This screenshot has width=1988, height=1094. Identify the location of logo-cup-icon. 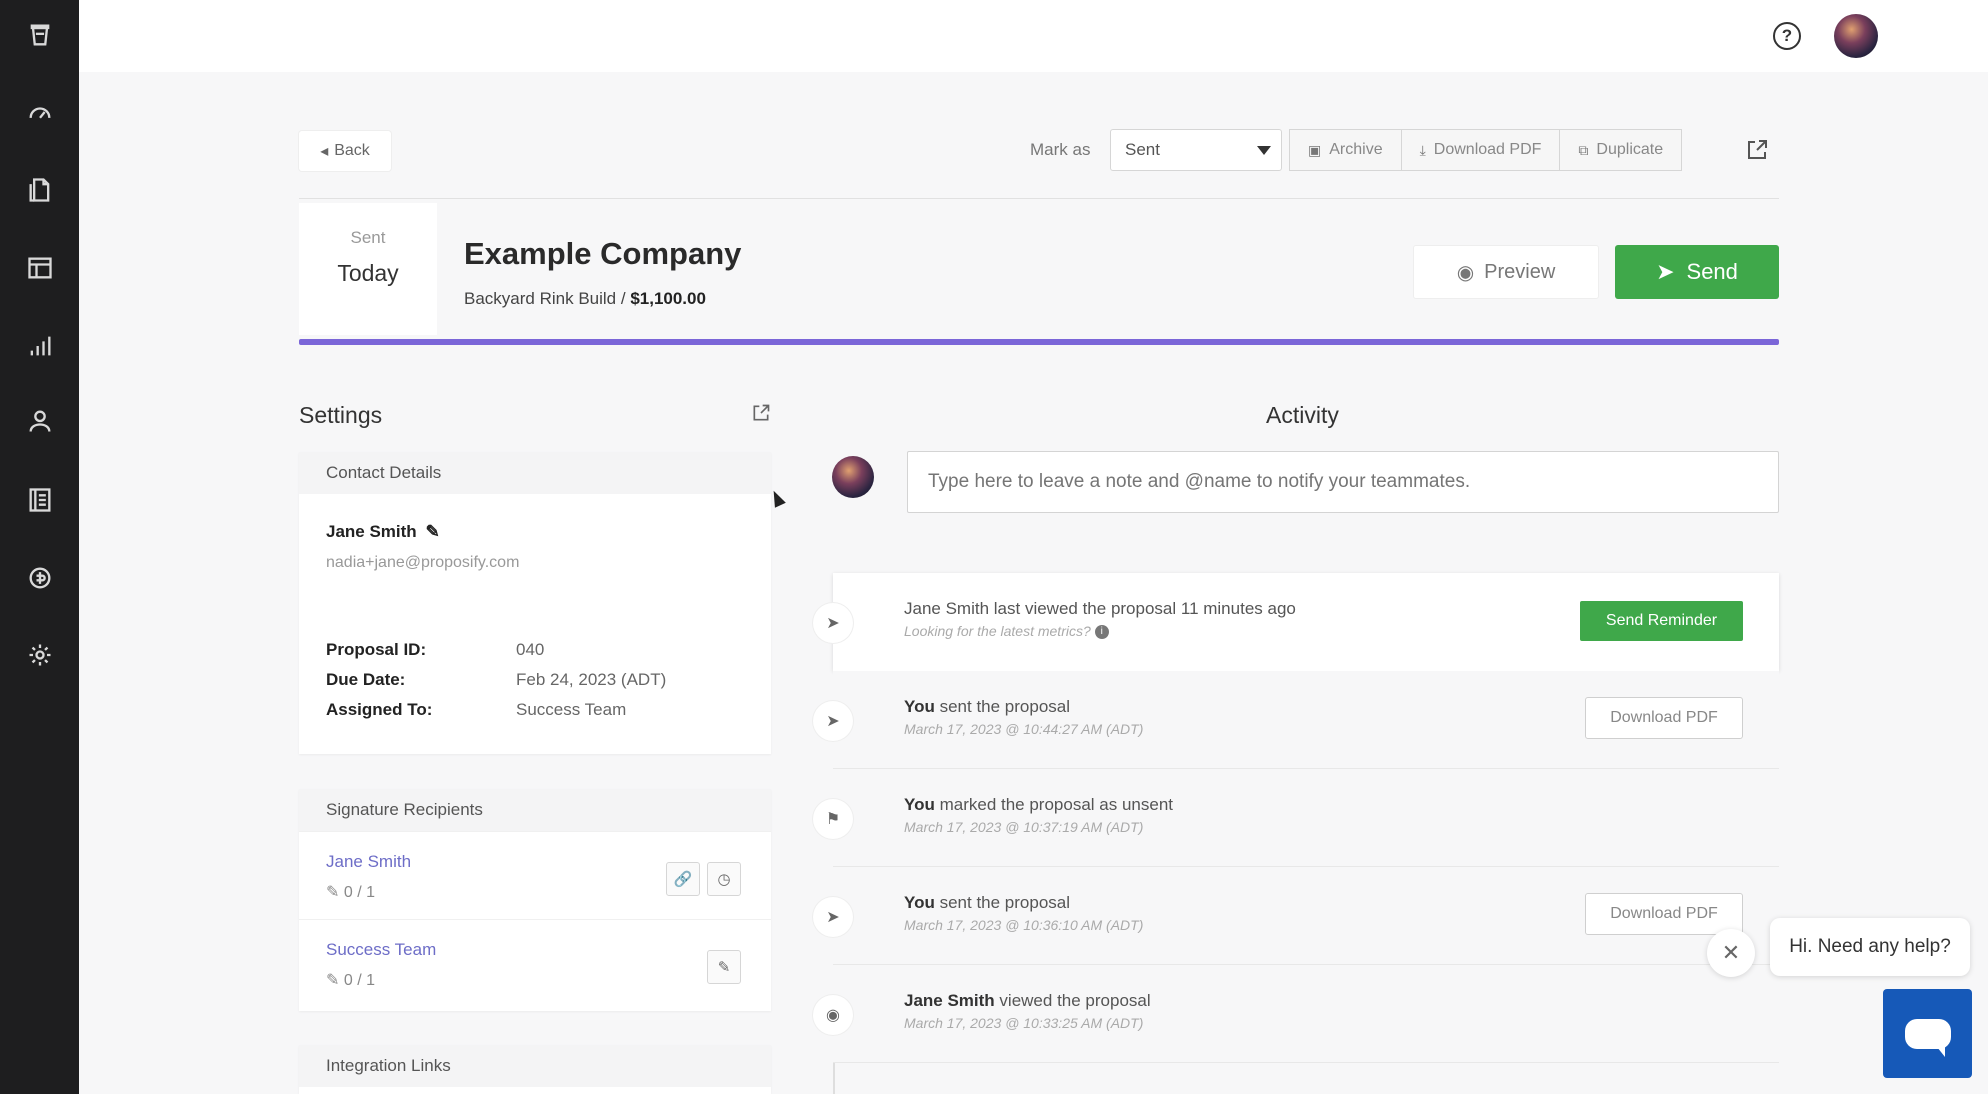
(40, 35).